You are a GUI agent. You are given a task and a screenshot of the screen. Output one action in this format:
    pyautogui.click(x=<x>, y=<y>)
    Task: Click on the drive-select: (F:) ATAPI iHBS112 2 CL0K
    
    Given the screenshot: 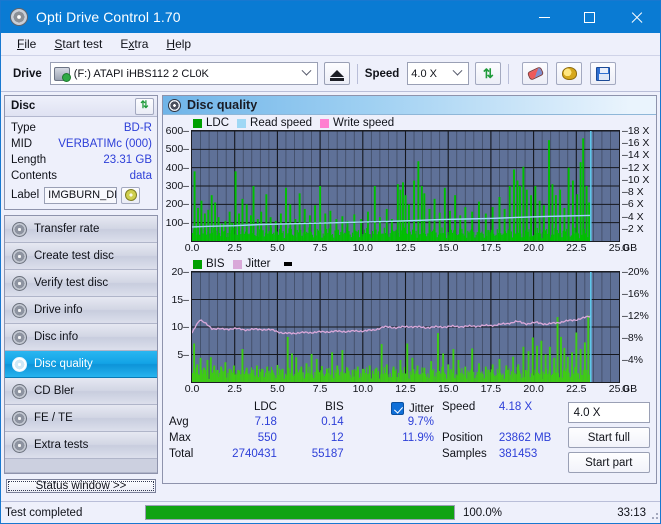 What is the action you would take?
    pyautogui.click(x=183, y=73)
    